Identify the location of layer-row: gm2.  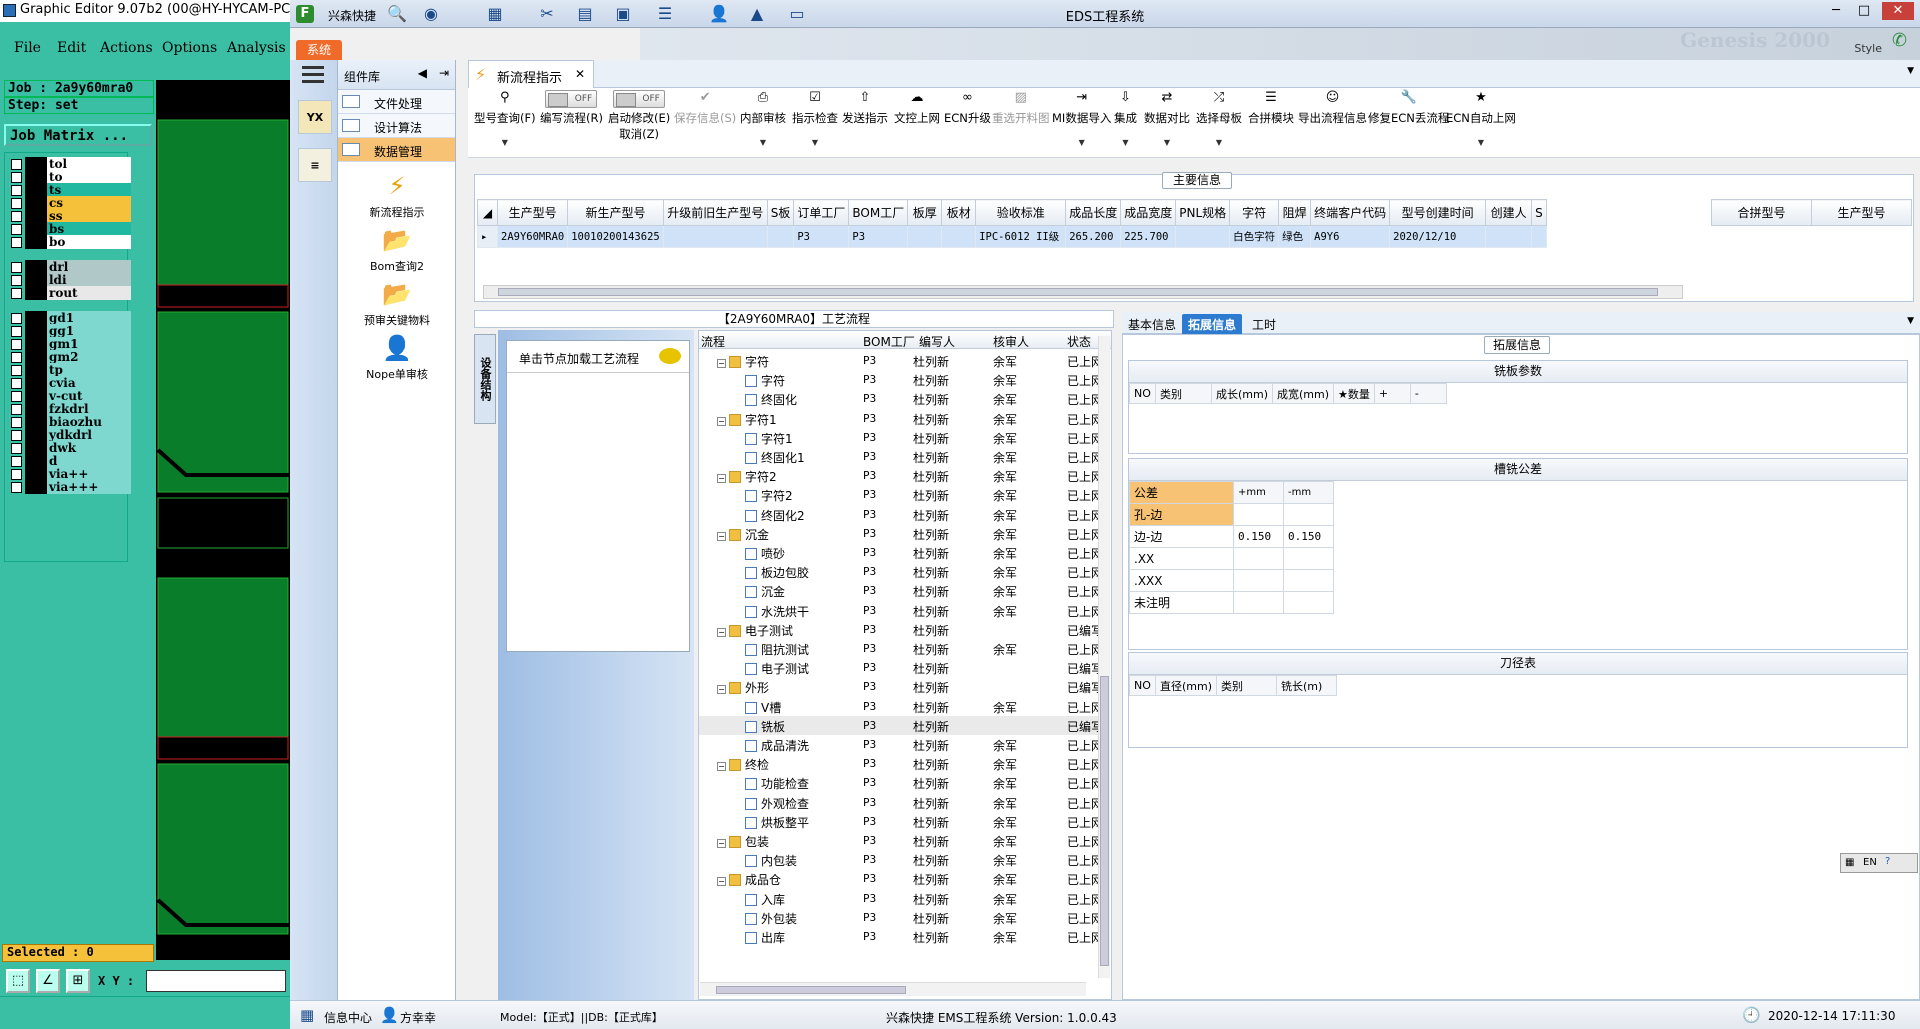
(70, 357).